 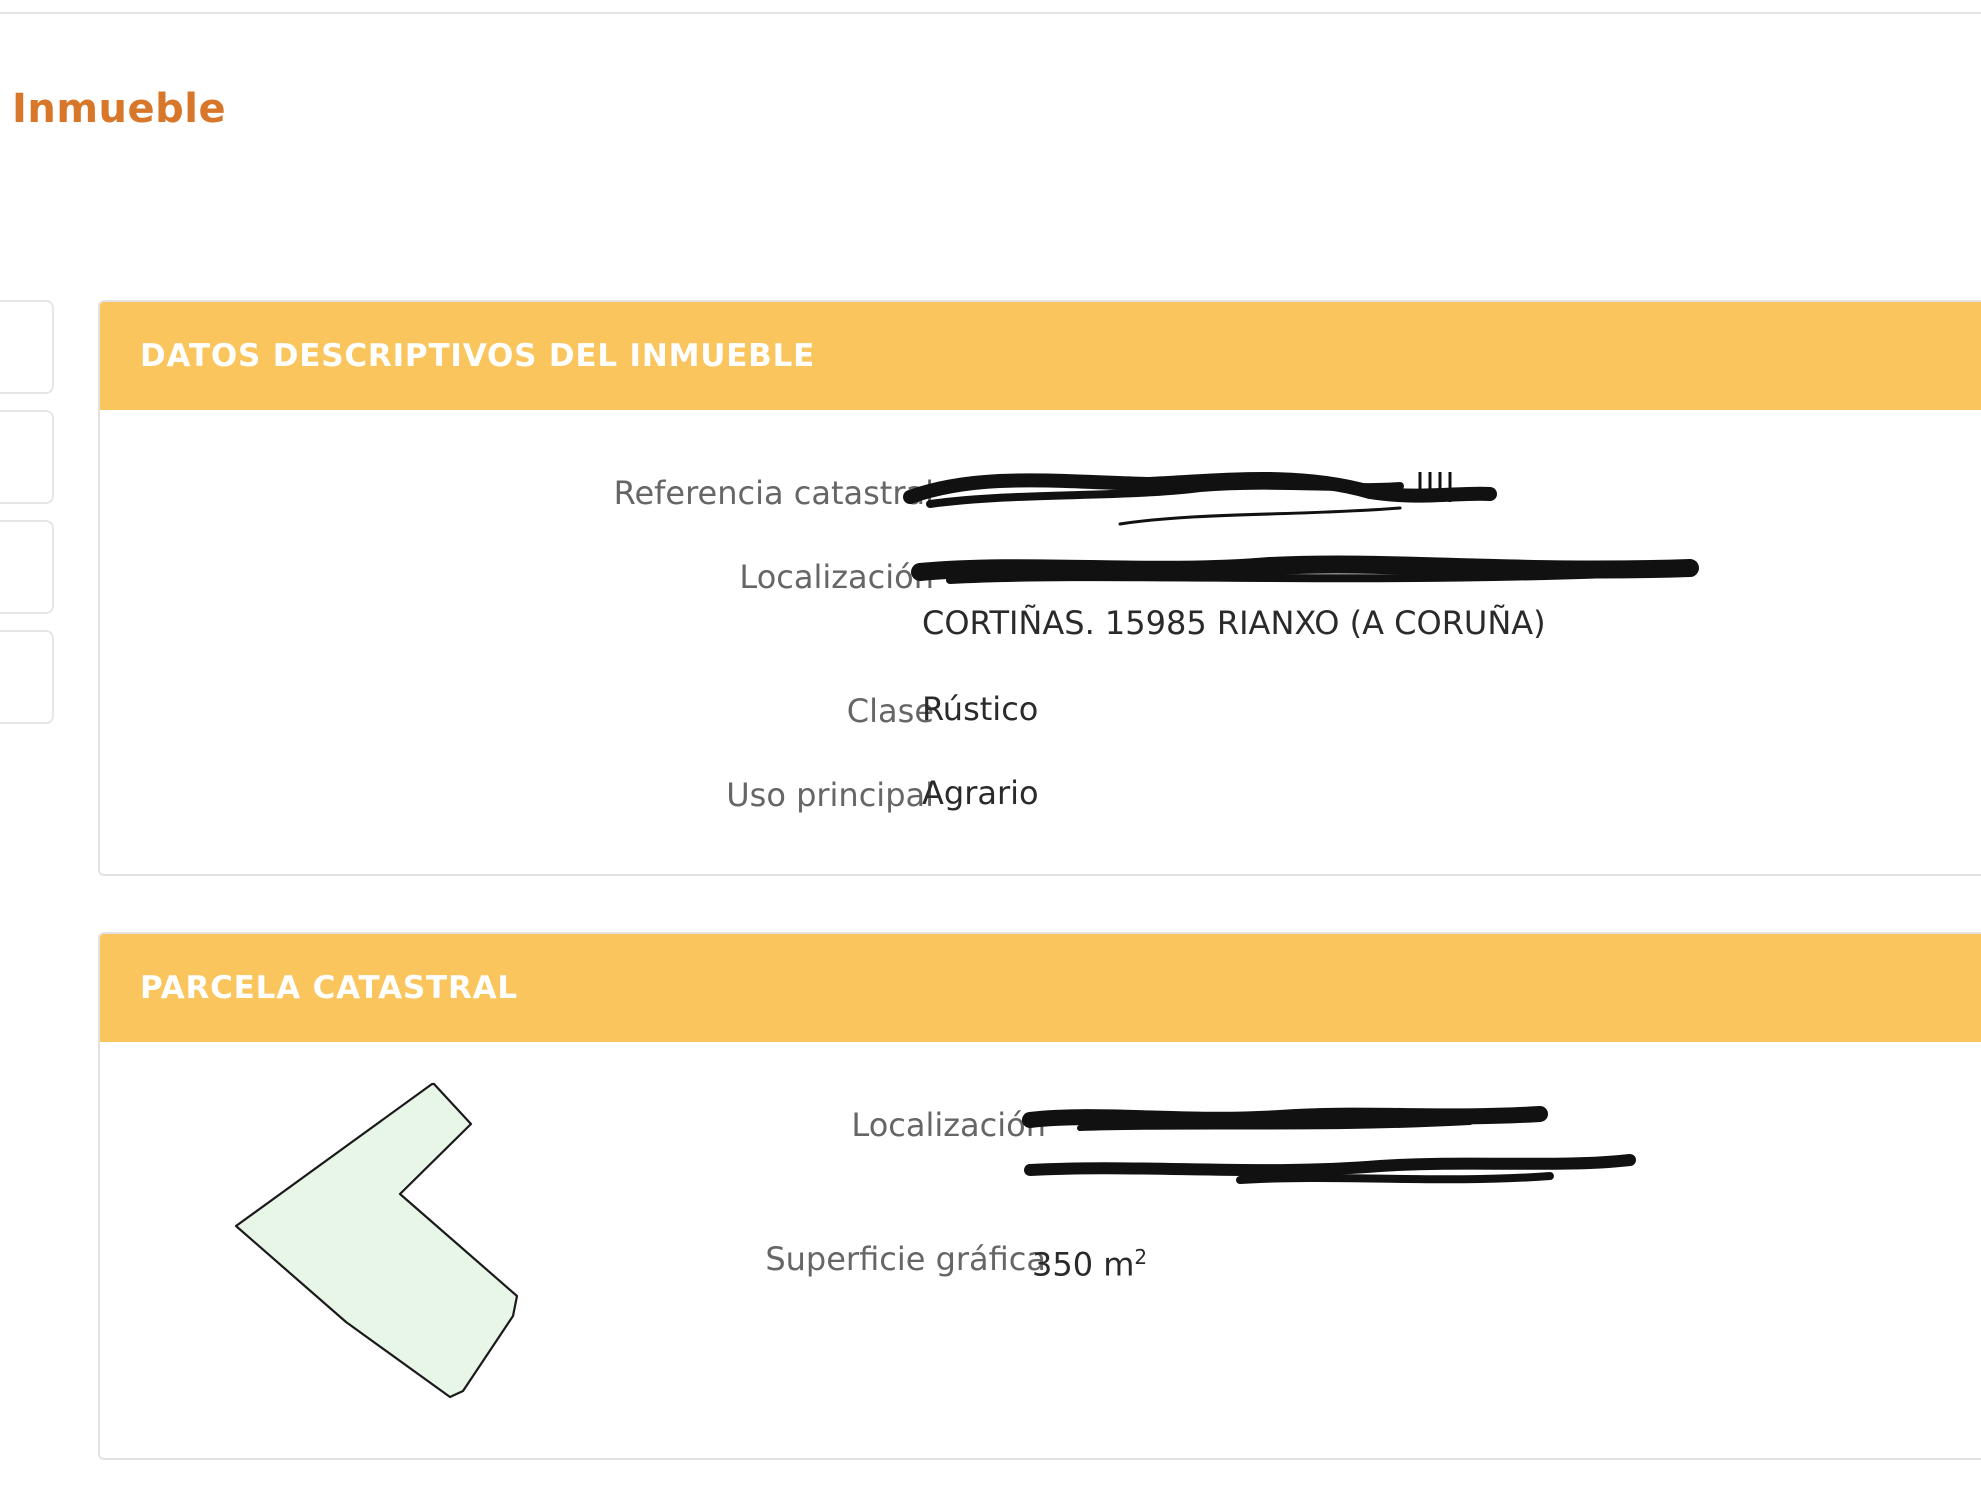 I want to click on referencia-catastral-label: Referencia catastral, so click(x=773, y=493).